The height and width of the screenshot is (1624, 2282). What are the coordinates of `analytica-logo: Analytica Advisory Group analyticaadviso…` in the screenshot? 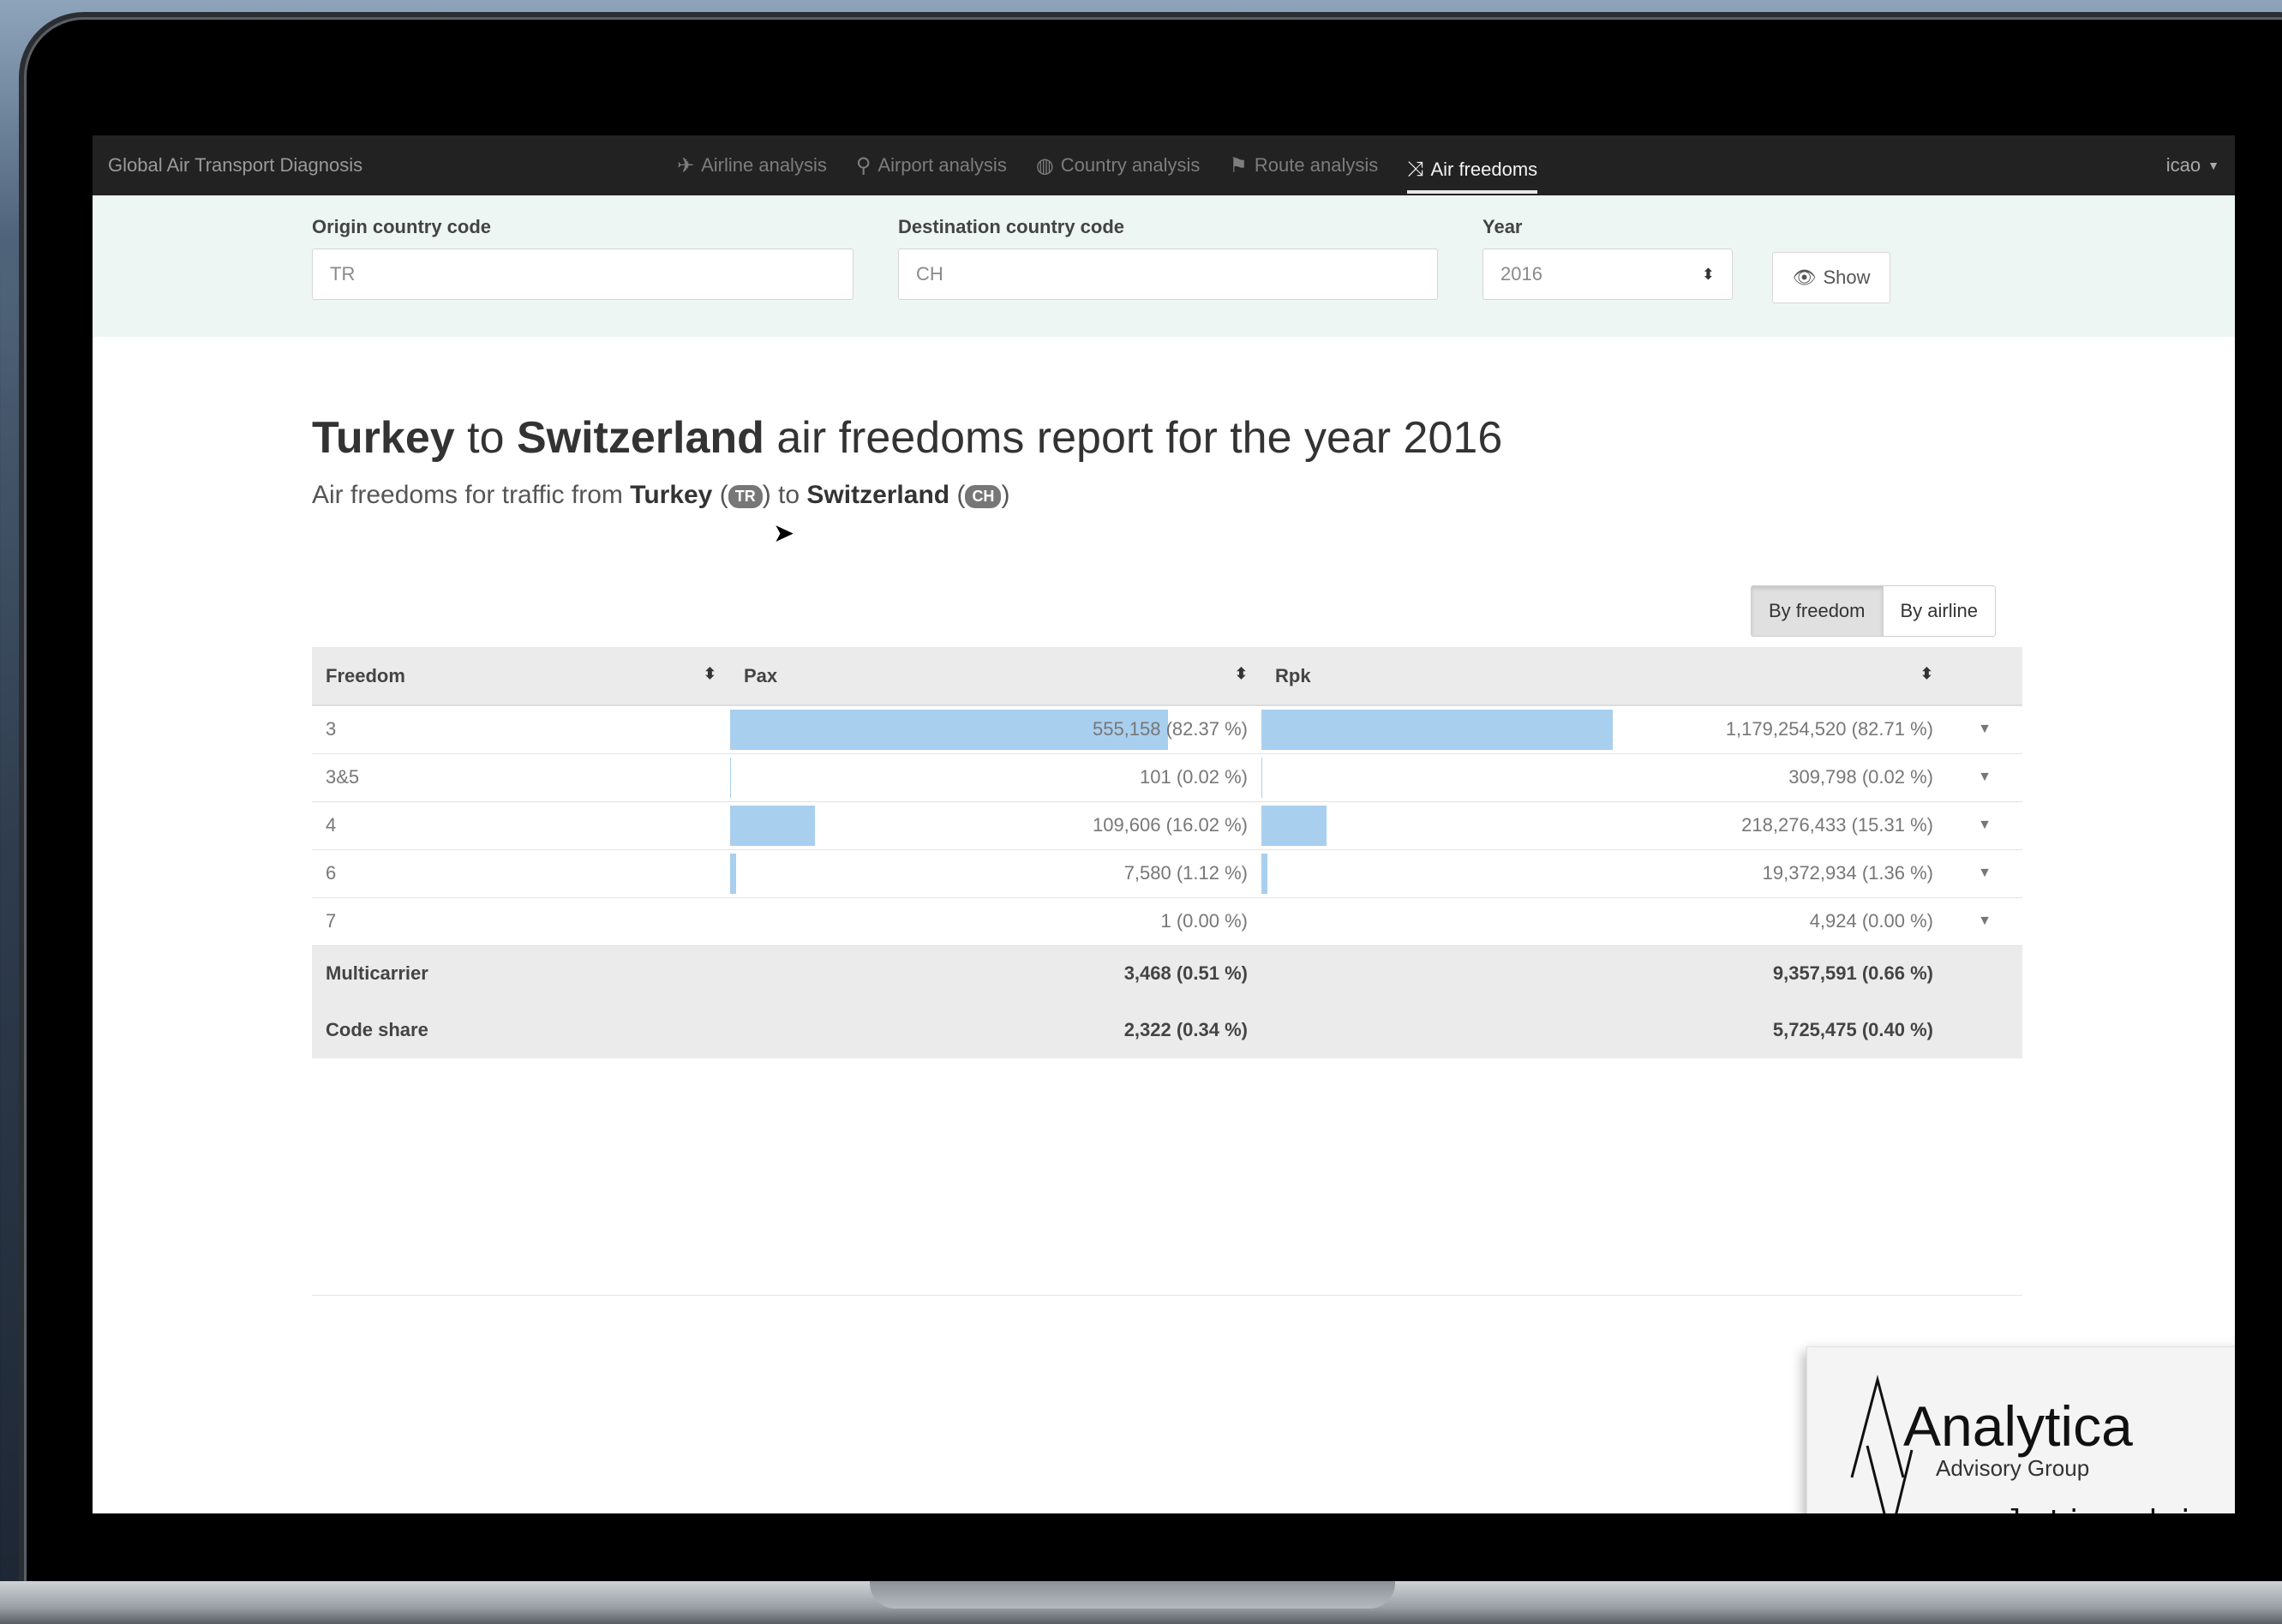 It's located at (2043, 1444).